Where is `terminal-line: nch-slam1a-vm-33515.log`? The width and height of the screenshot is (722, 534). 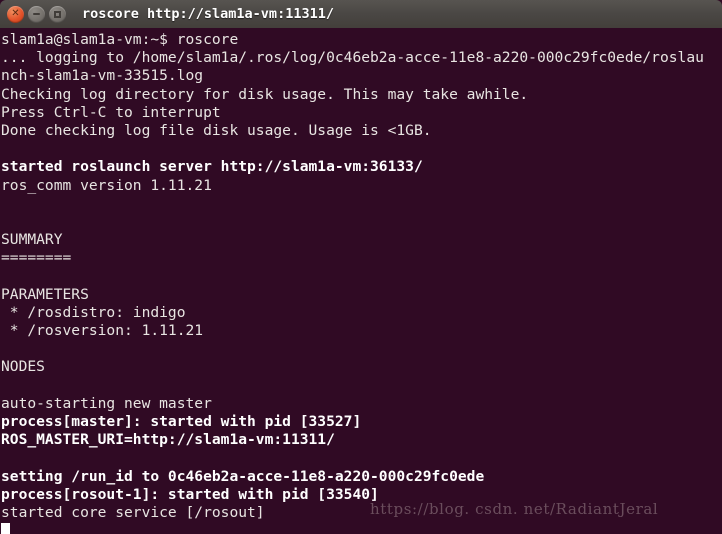
terminal-line: nch-slam1a-vm-33515.log is located at coordinates (102, 76).